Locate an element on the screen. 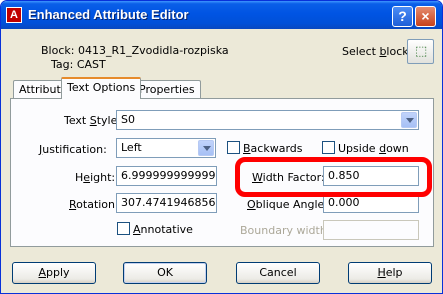 This screenshot has height=294, width=443. annotative-label: Annotative is located at coordinates (163, 229).